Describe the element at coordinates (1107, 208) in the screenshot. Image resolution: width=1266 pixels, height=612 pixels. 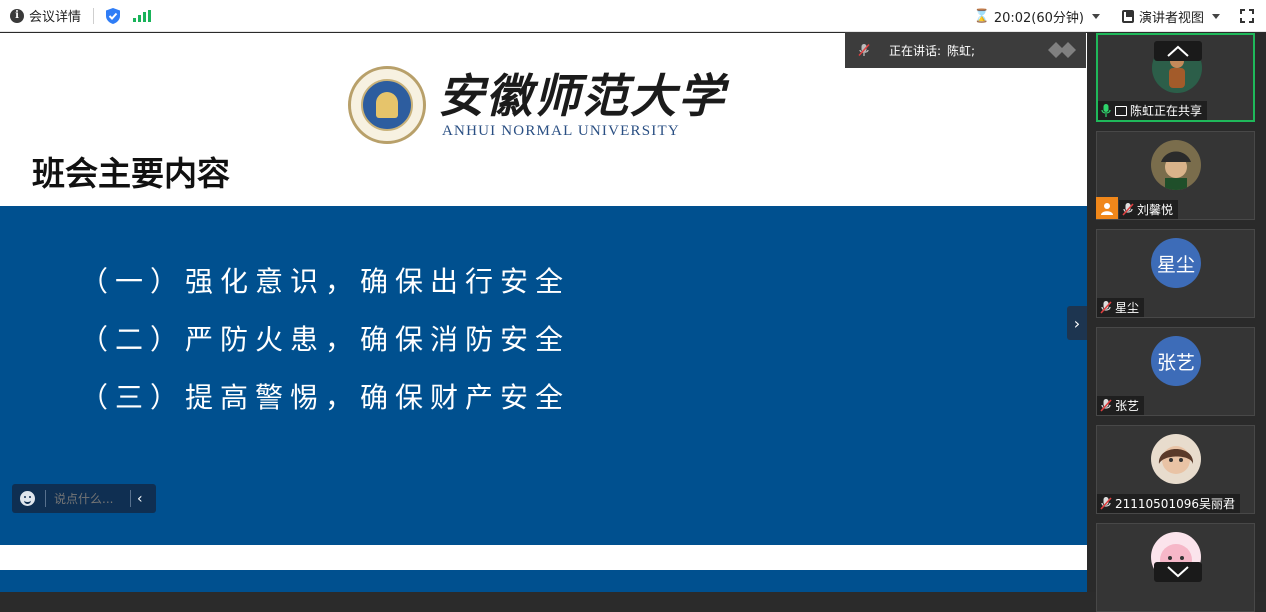
I see `host-icon` at that location.